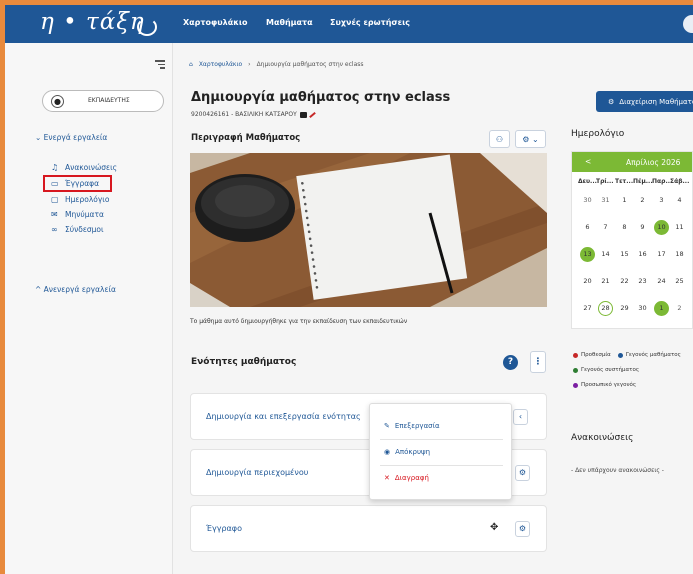  Describe the element at coordinates (679, 281) in the screenshot. I see `calendar-day: 25` at that location.